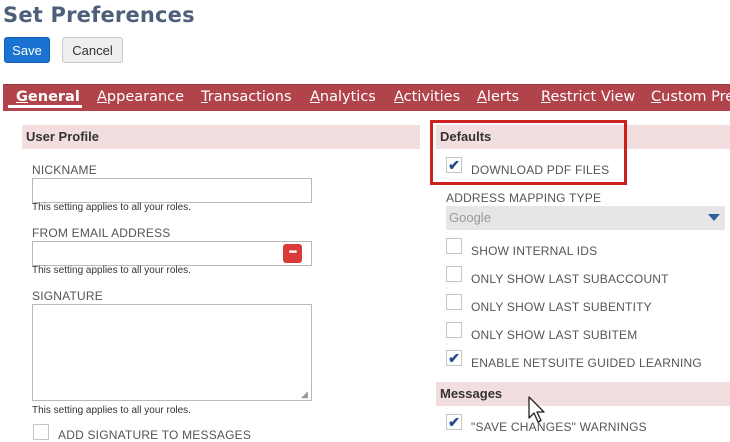  Describe the element at coordinates (586, 363) in the screenshot. I see `guided-learning-label: ENABLE NETSUITE GUIDED LEARNING` at that location.